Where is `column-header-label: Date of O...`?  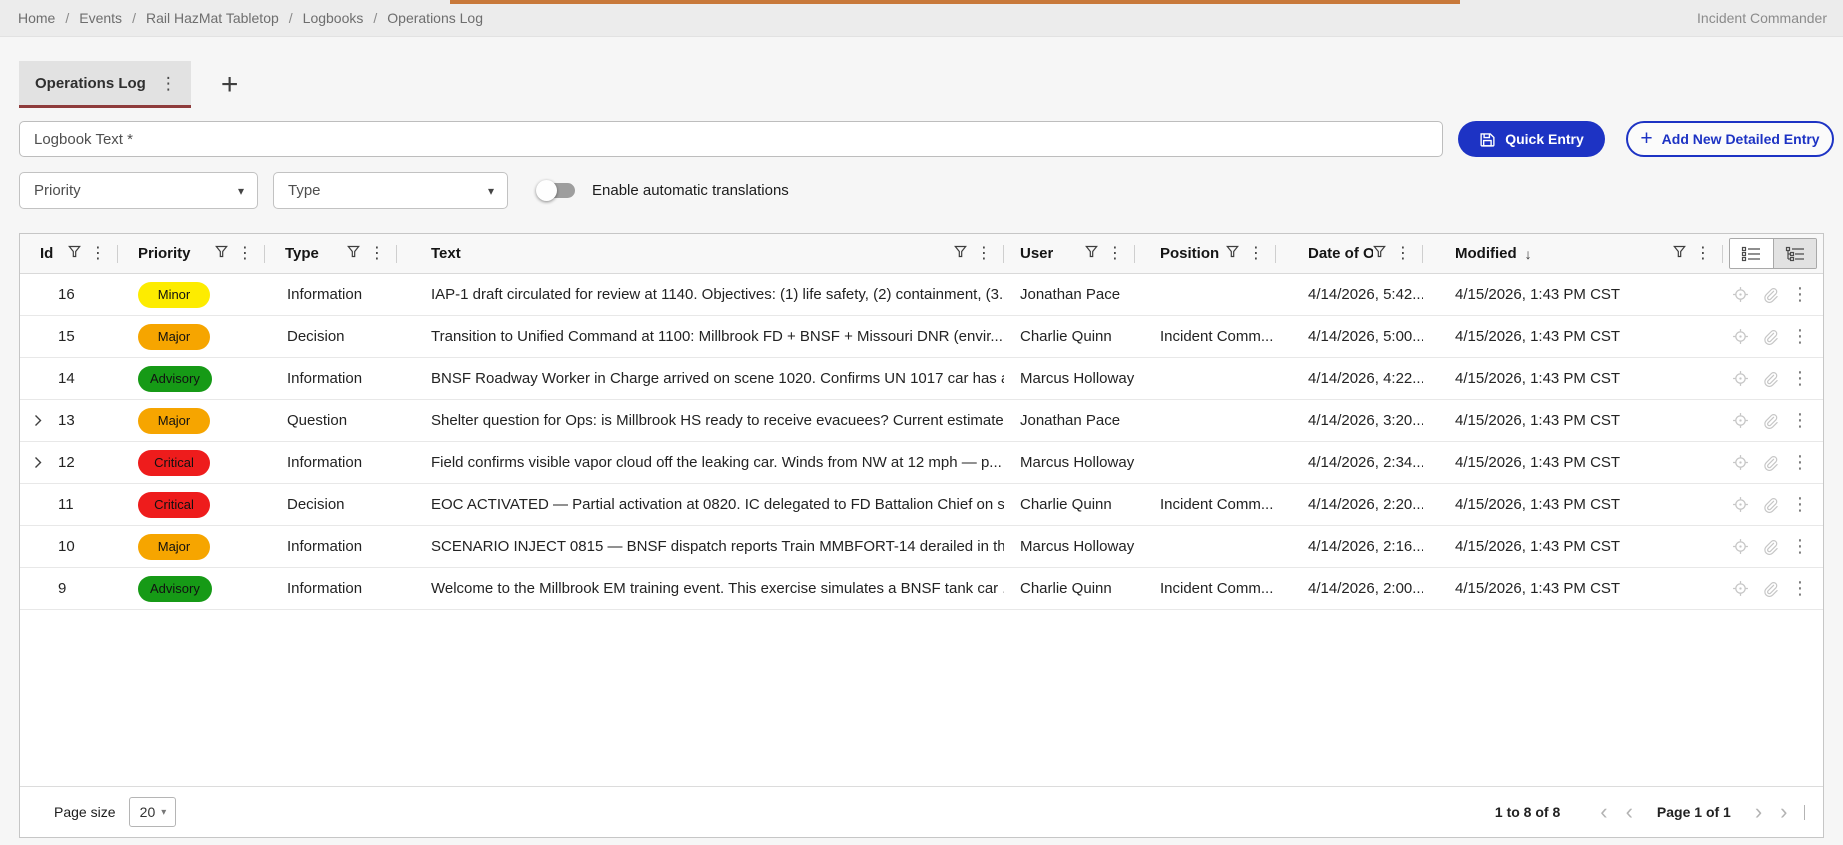 column-header-label: Date of O... is located at coordinates (1340, 253).